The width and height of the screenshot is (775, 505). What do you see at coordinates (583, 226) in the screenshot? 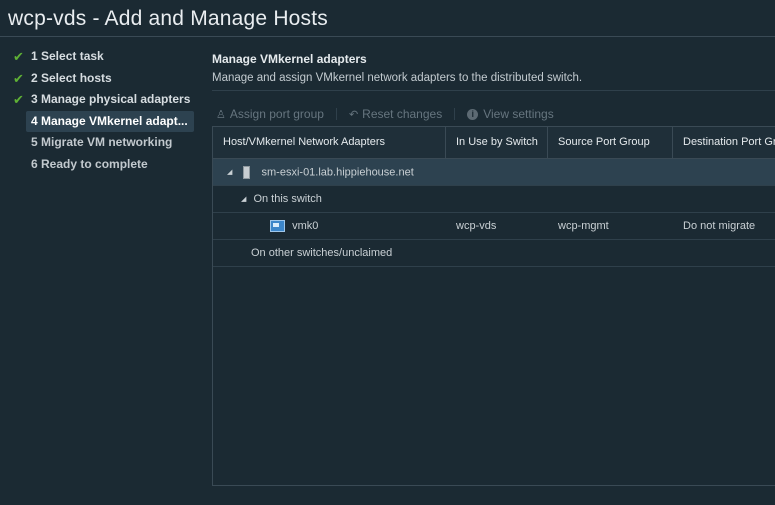
I see `source-port-group-cell: wcp-mgmt` at bounding box center [583, 226].